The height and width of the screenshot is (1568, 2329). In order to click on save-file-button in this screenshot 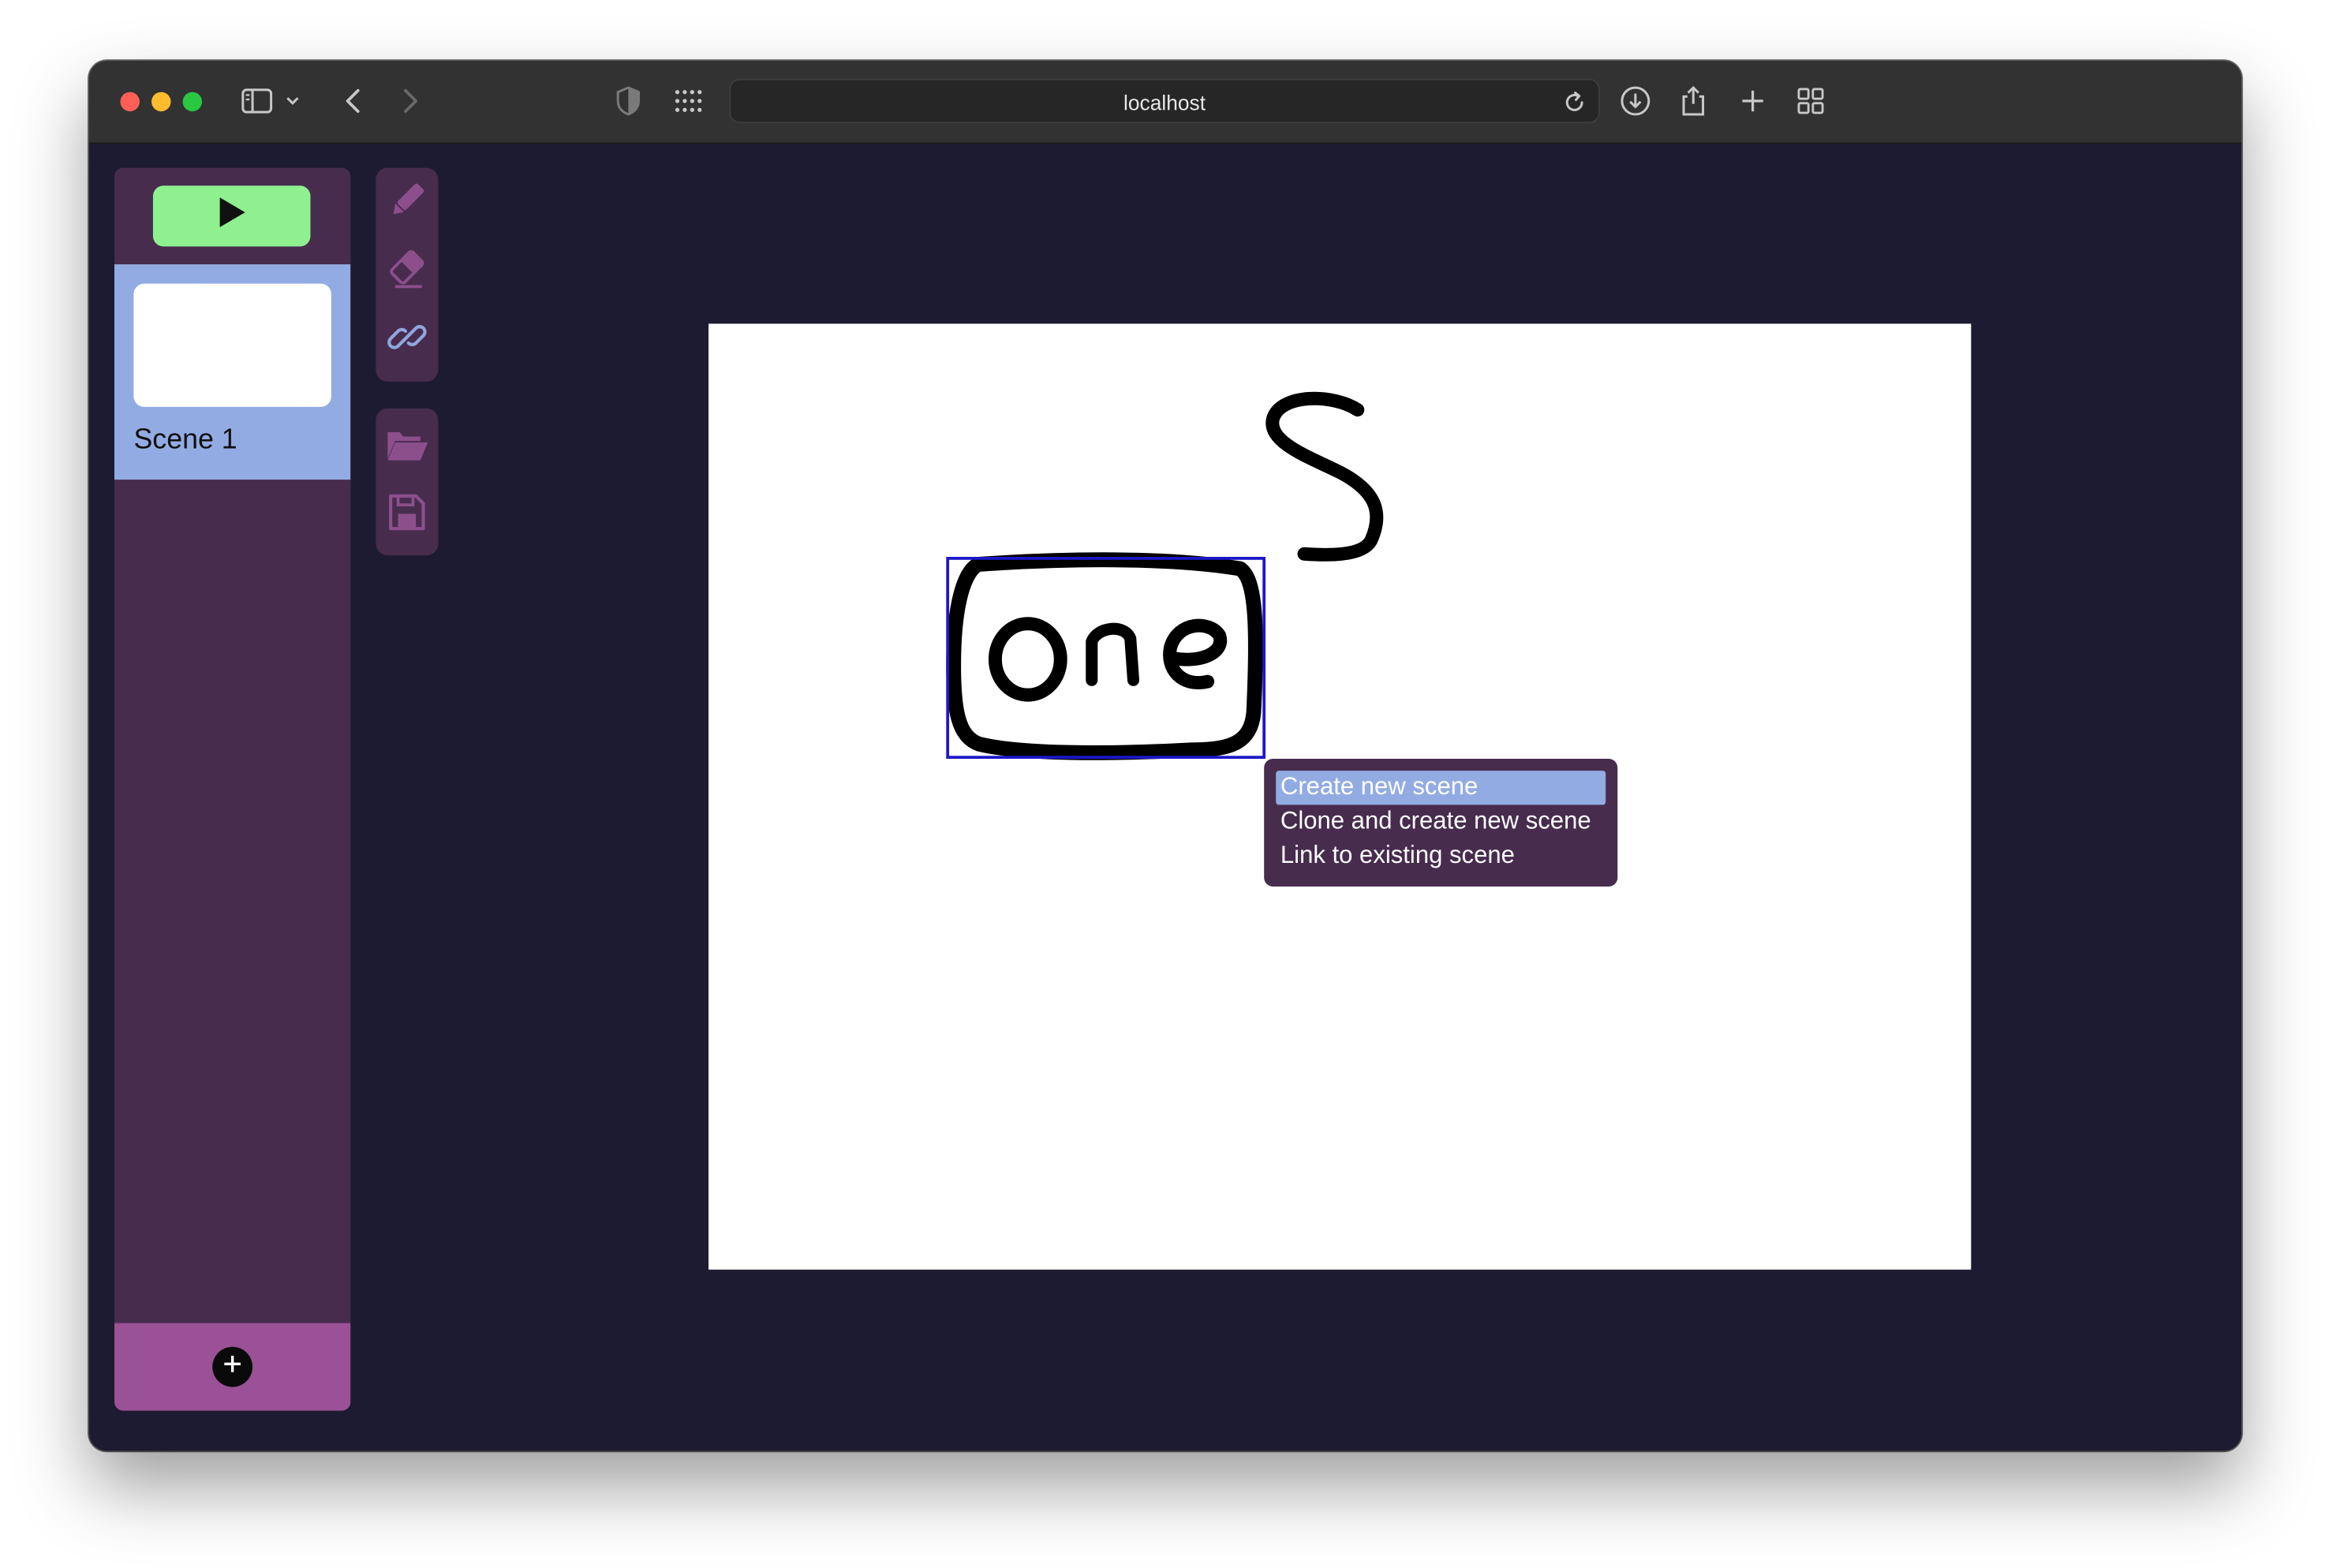, I will do `click(407, 515)`.